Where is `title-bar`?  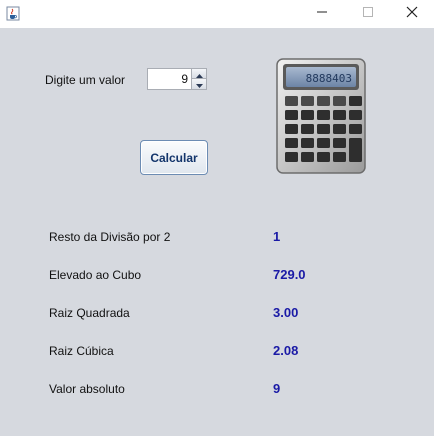
title-bar is located at coordinates (217, 14).